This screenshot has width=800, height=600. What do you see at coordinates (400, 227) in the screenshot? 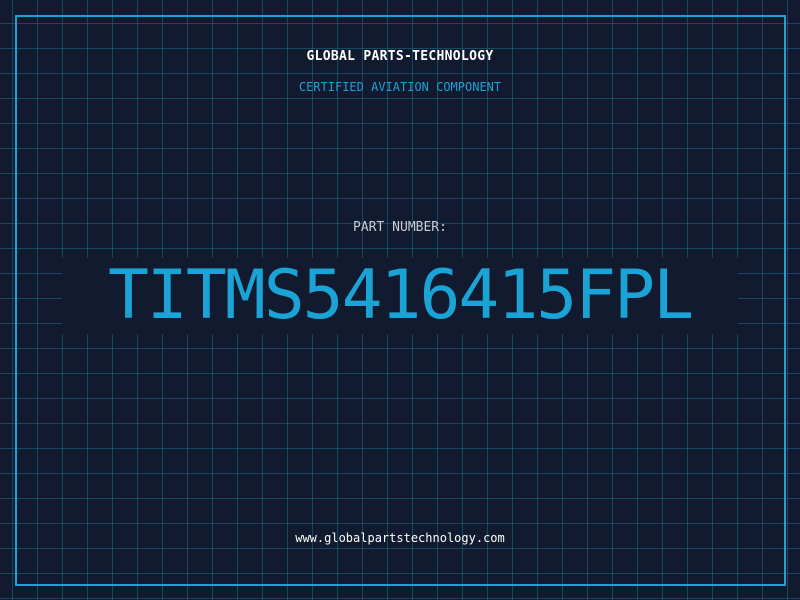
I see `part-number-label: PART NUMBER:` at bounding box center [400, 227].